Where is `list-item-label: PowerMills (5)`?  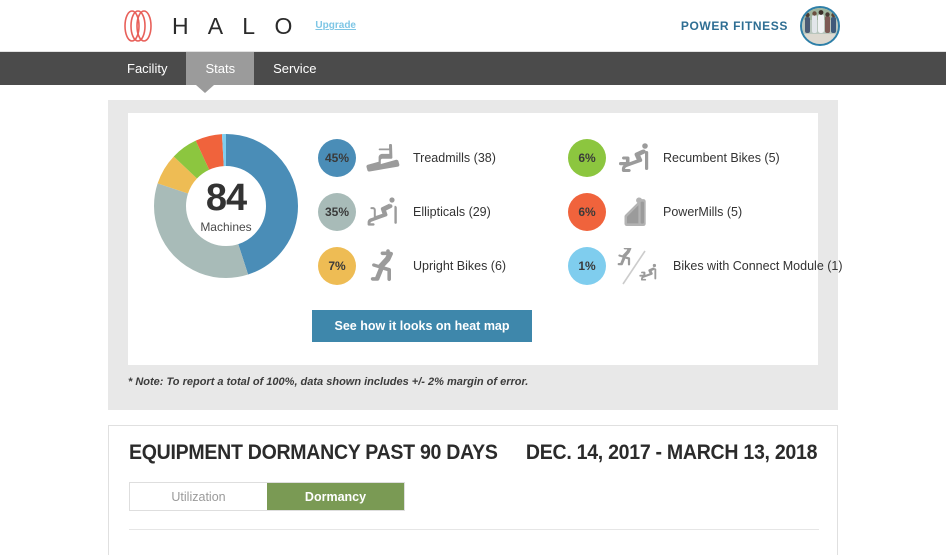 list-item-label: PowerMills (5) is located at coordinates (703, 212).